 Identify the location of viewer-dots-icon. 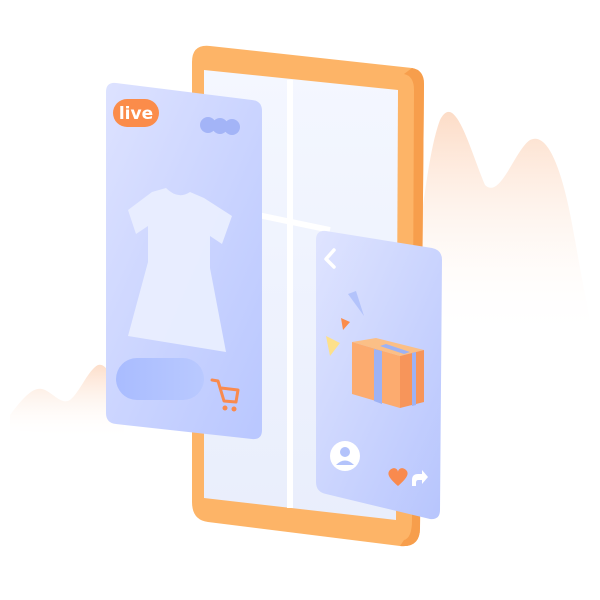
(220, 126).